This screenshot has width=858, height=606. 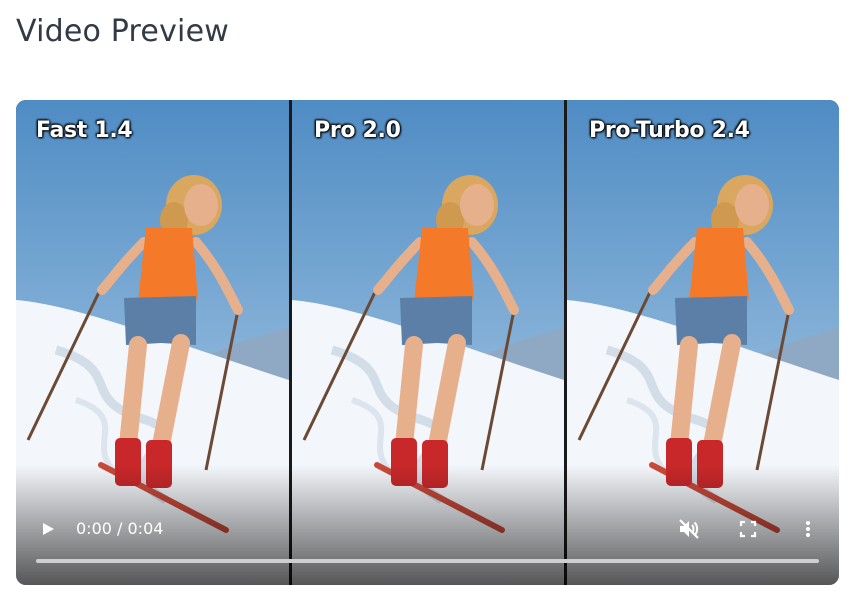 I want to click on fullscreen-icon, so click(x=748, y=529).